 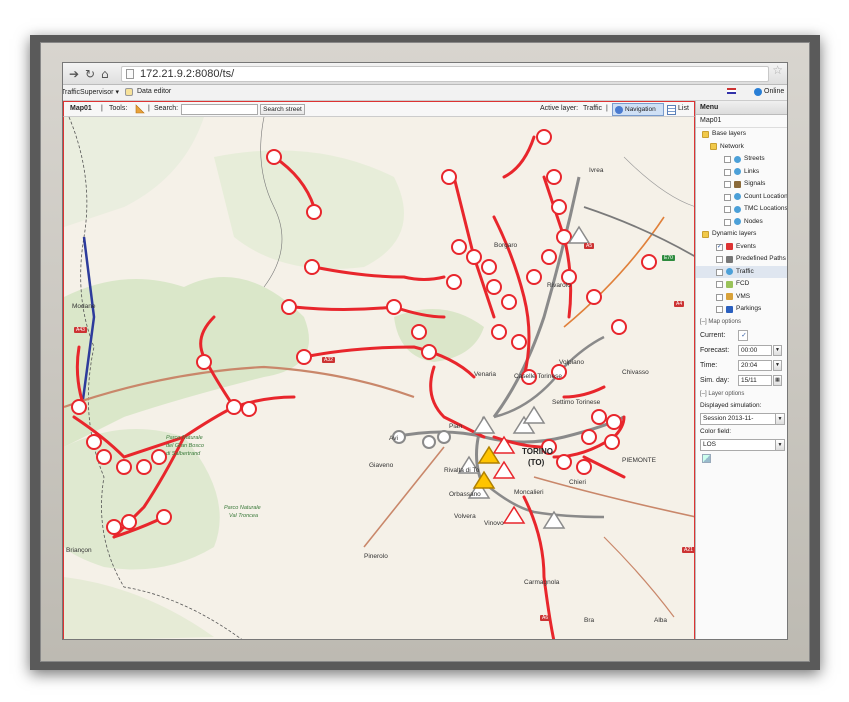 What do you see at coordinates (425, 93) in the screenshot?
I see `app-menu-bar: TrafficSupervisor ▾ Data editor Online` at bounding box center [425, 93].